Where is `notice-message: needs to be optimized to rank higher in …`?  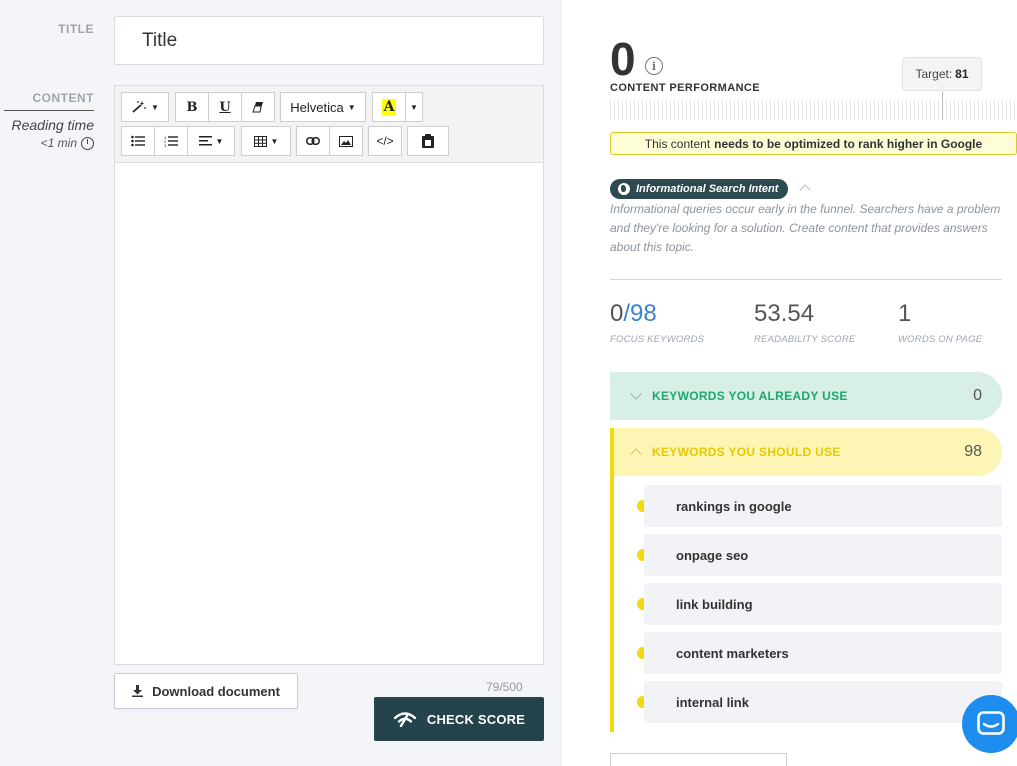 notice-message: needs to be optimized to rank higher in … is located at coordinates (848, 143).